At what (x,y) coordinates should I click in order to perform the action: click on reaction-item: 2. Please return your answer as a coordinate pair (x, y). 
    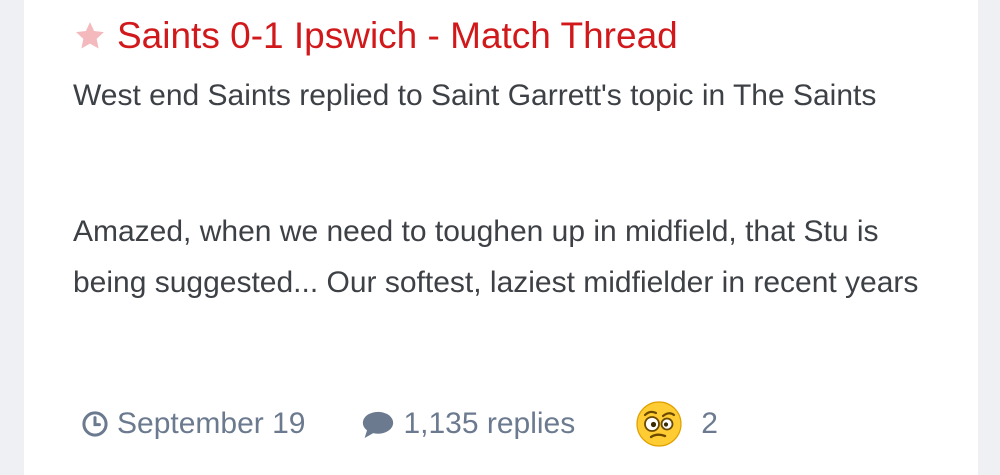
    Looking at the image, I should click on (676, 424).